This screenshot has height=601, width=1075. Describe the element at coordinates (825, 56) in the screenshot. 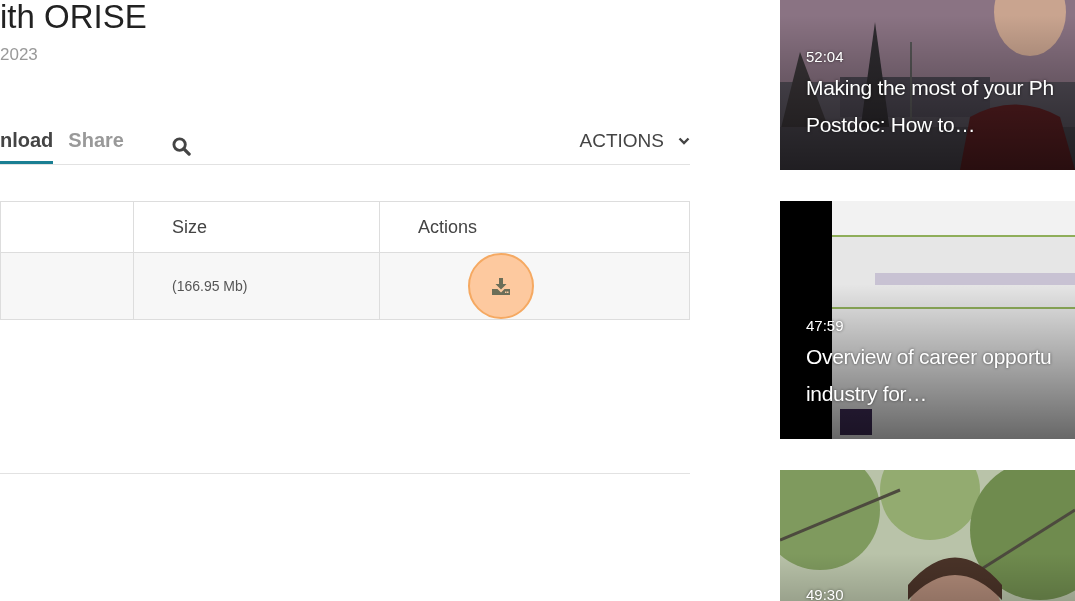

I see `video-duration: 52:04` at that location.